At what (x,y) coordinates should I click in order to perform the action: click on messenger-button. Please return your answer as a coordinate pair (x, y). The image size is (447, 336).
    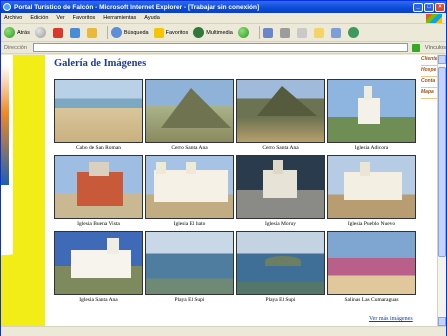
    Looking at the image, I should click on (336, 32).